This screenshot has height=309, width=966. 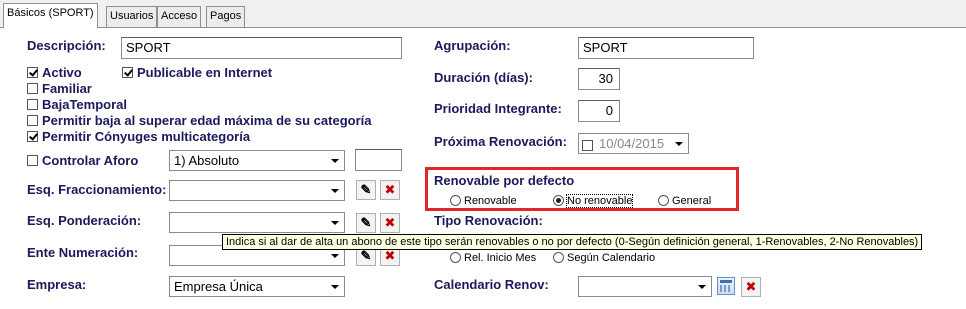 I want to click on tab-pagos: Pagos, so click(x=226, y=16).